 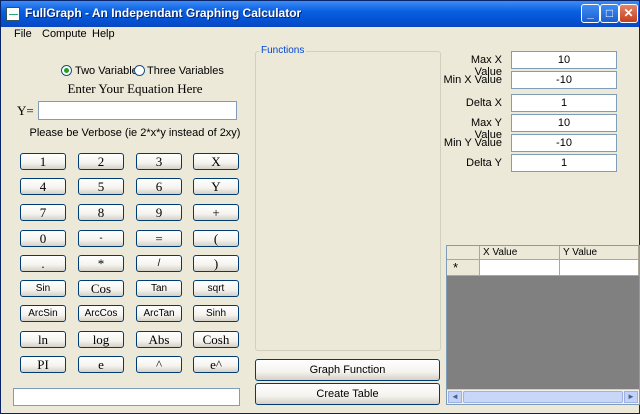 I want to click on key-1-3-button: Y, so click(x=216, y=186).